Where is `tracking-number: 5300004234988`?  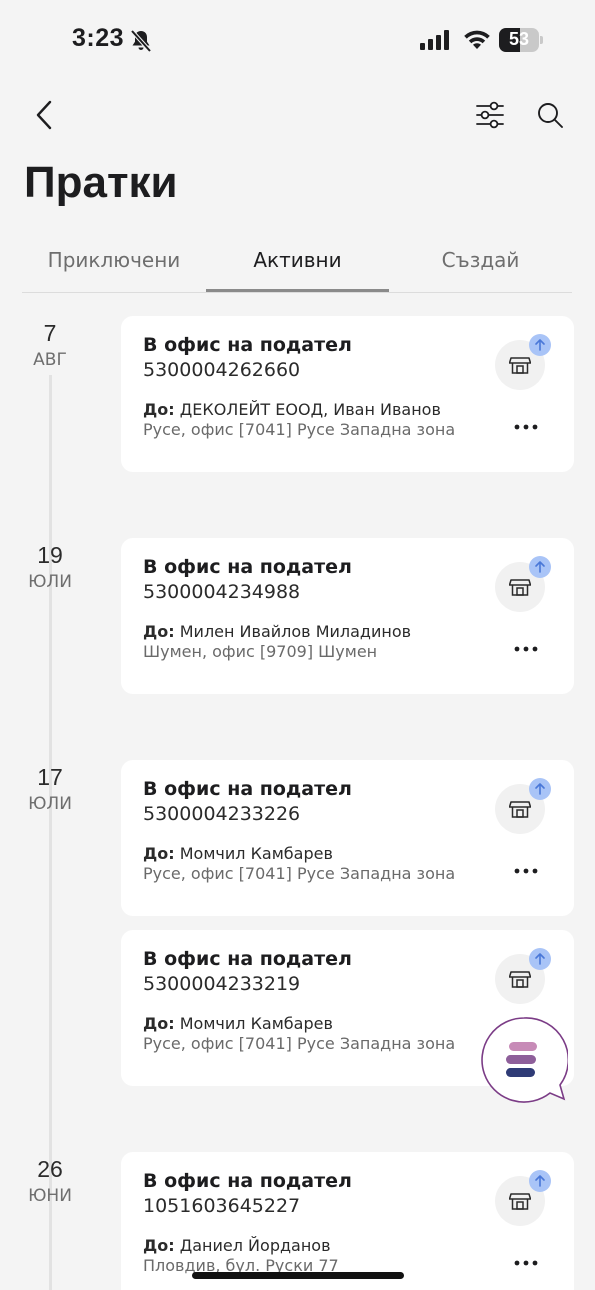
tracking-number: 5300004234988 is located at coordinates (222, 592).